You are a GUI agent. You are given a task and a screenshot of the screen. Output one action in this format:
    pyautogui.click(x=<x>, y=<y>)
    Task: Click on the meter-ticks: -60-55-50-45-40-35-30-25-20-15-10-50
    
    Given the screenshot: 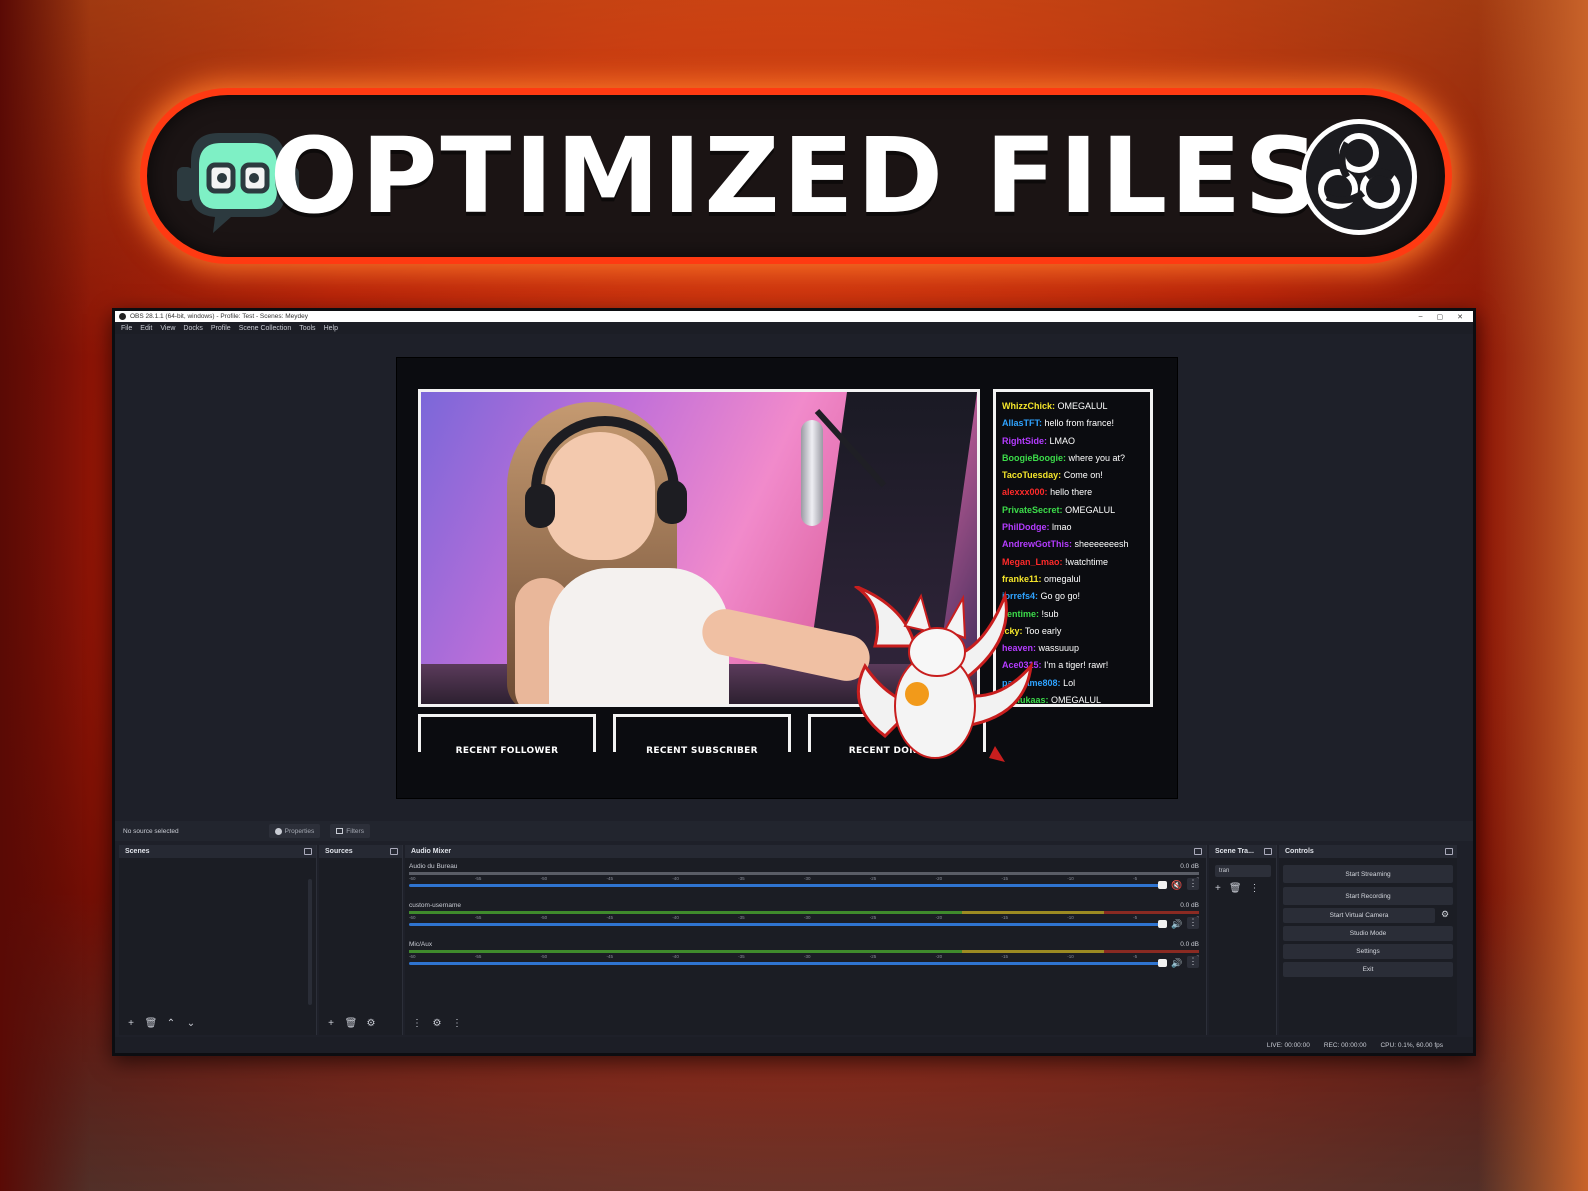 What is the action you would take?
    pyautogui.click(x=804, y=957)
    